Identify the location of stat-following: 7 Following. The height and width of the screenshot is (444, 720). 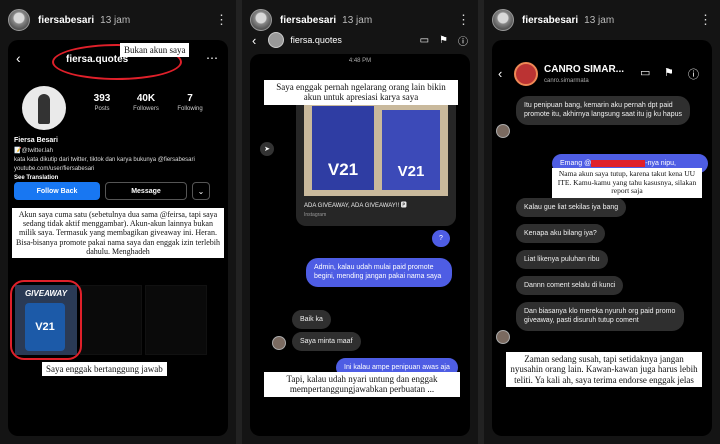
(190, 102).